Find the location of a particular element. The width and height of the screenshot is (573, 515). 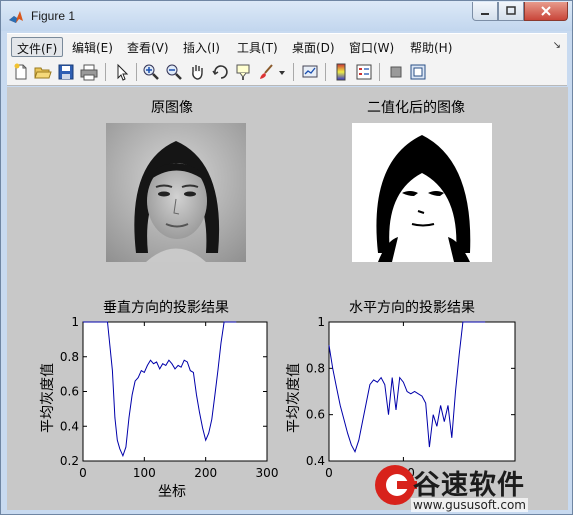

x-tick-label: 300 is located at coordinates (267, 473).